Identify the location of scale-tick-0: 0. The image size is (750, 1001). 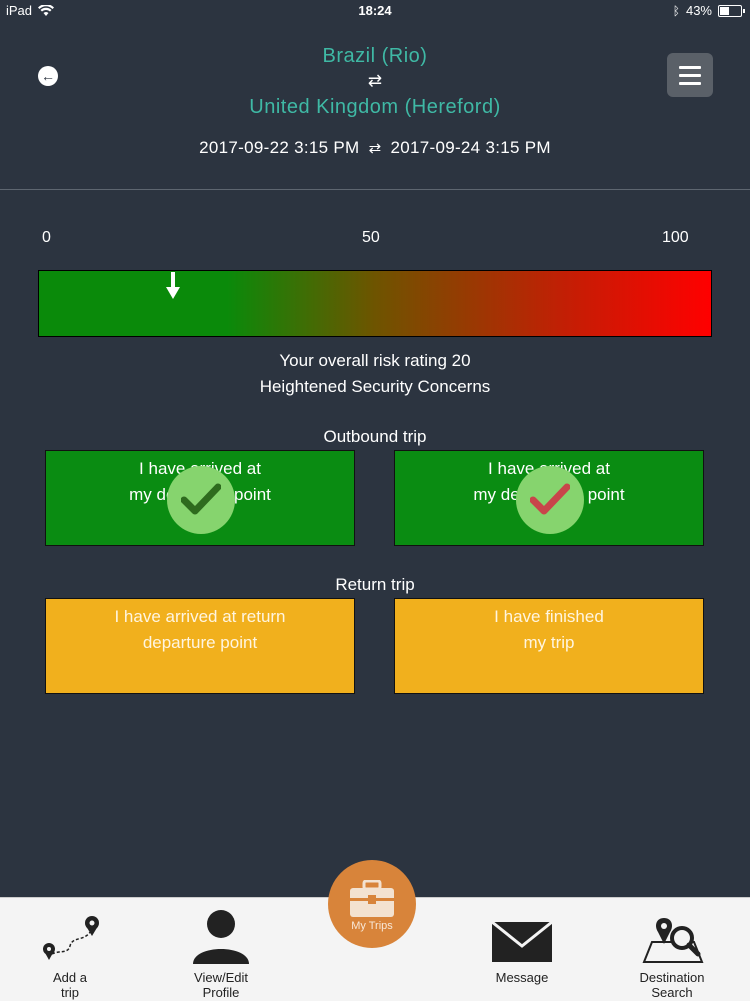
(46, 237).